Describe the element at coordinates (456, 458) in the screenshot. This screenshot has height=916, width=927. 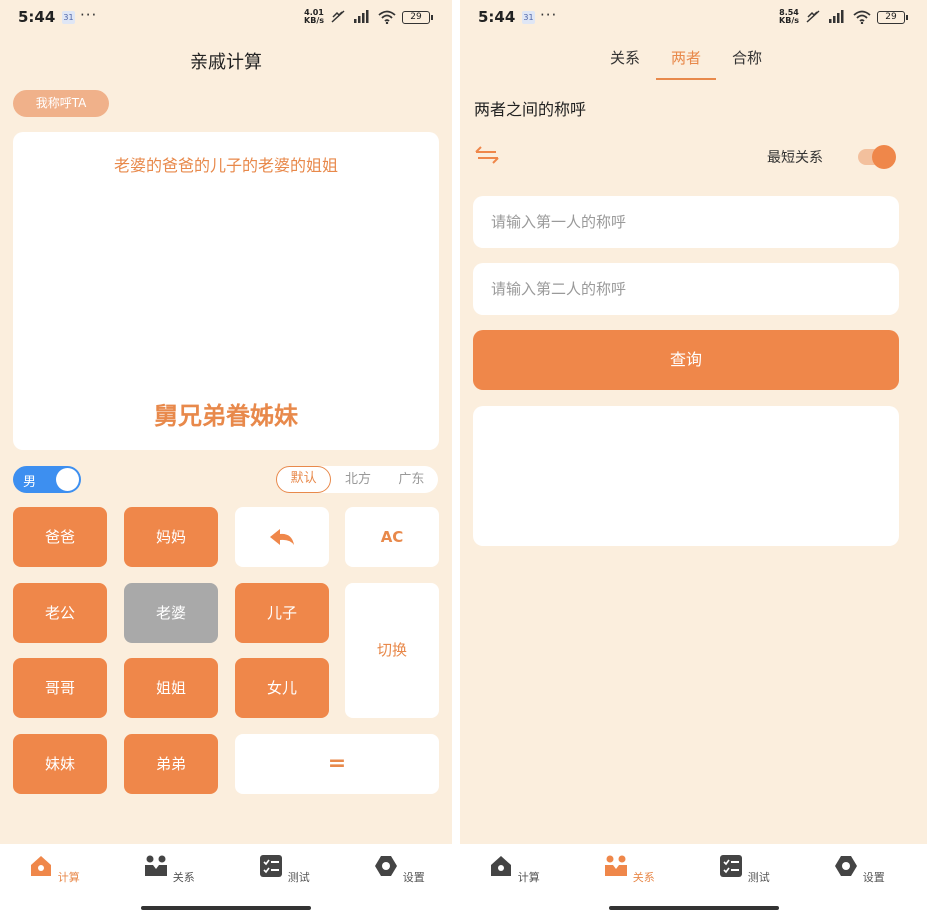
I see `screen-divider` at that location.